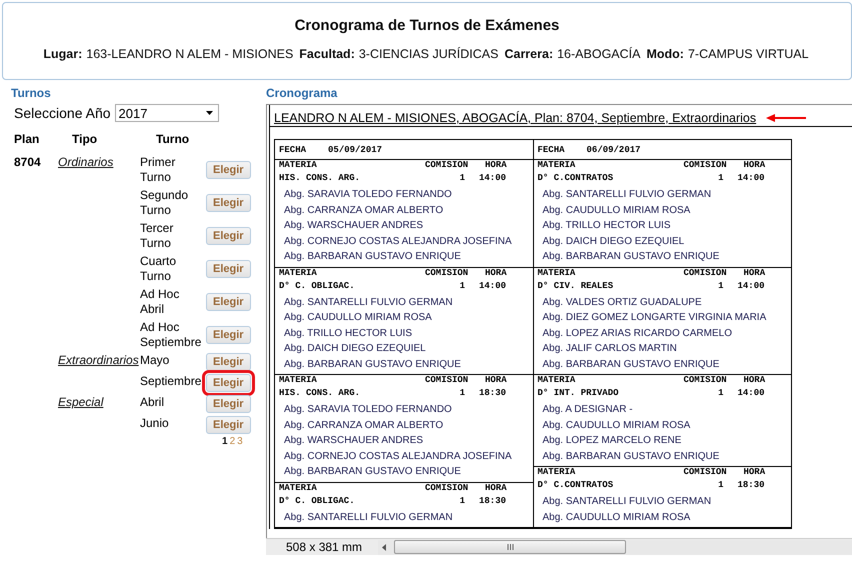 The width and height of the screenshot is (852, 564). I want to click on page-link: 2, so click(233, 441).